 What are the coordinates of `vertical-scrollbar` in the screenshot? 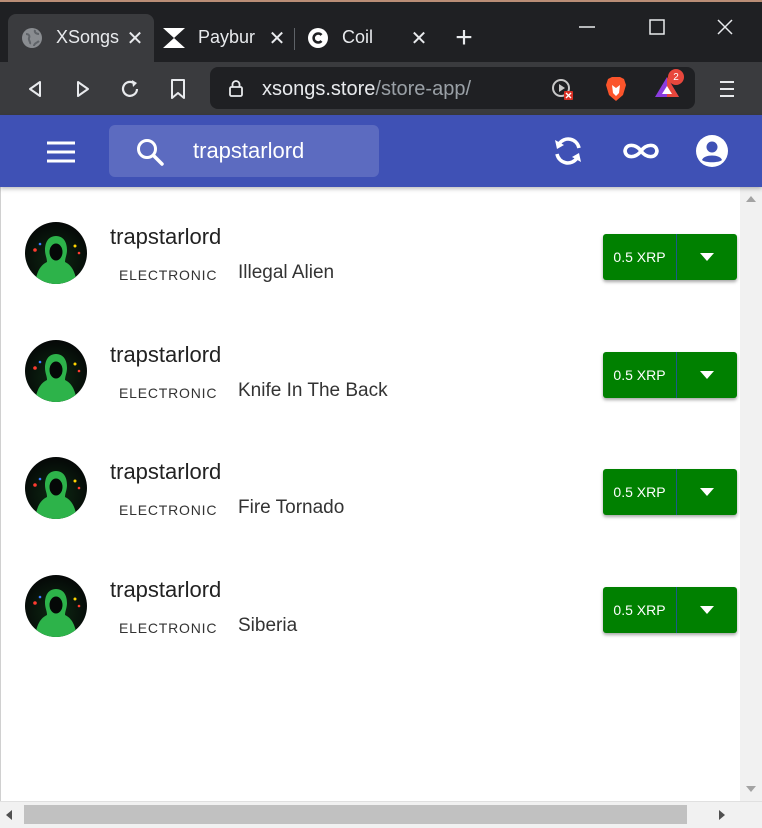 It's located at (751, 494).